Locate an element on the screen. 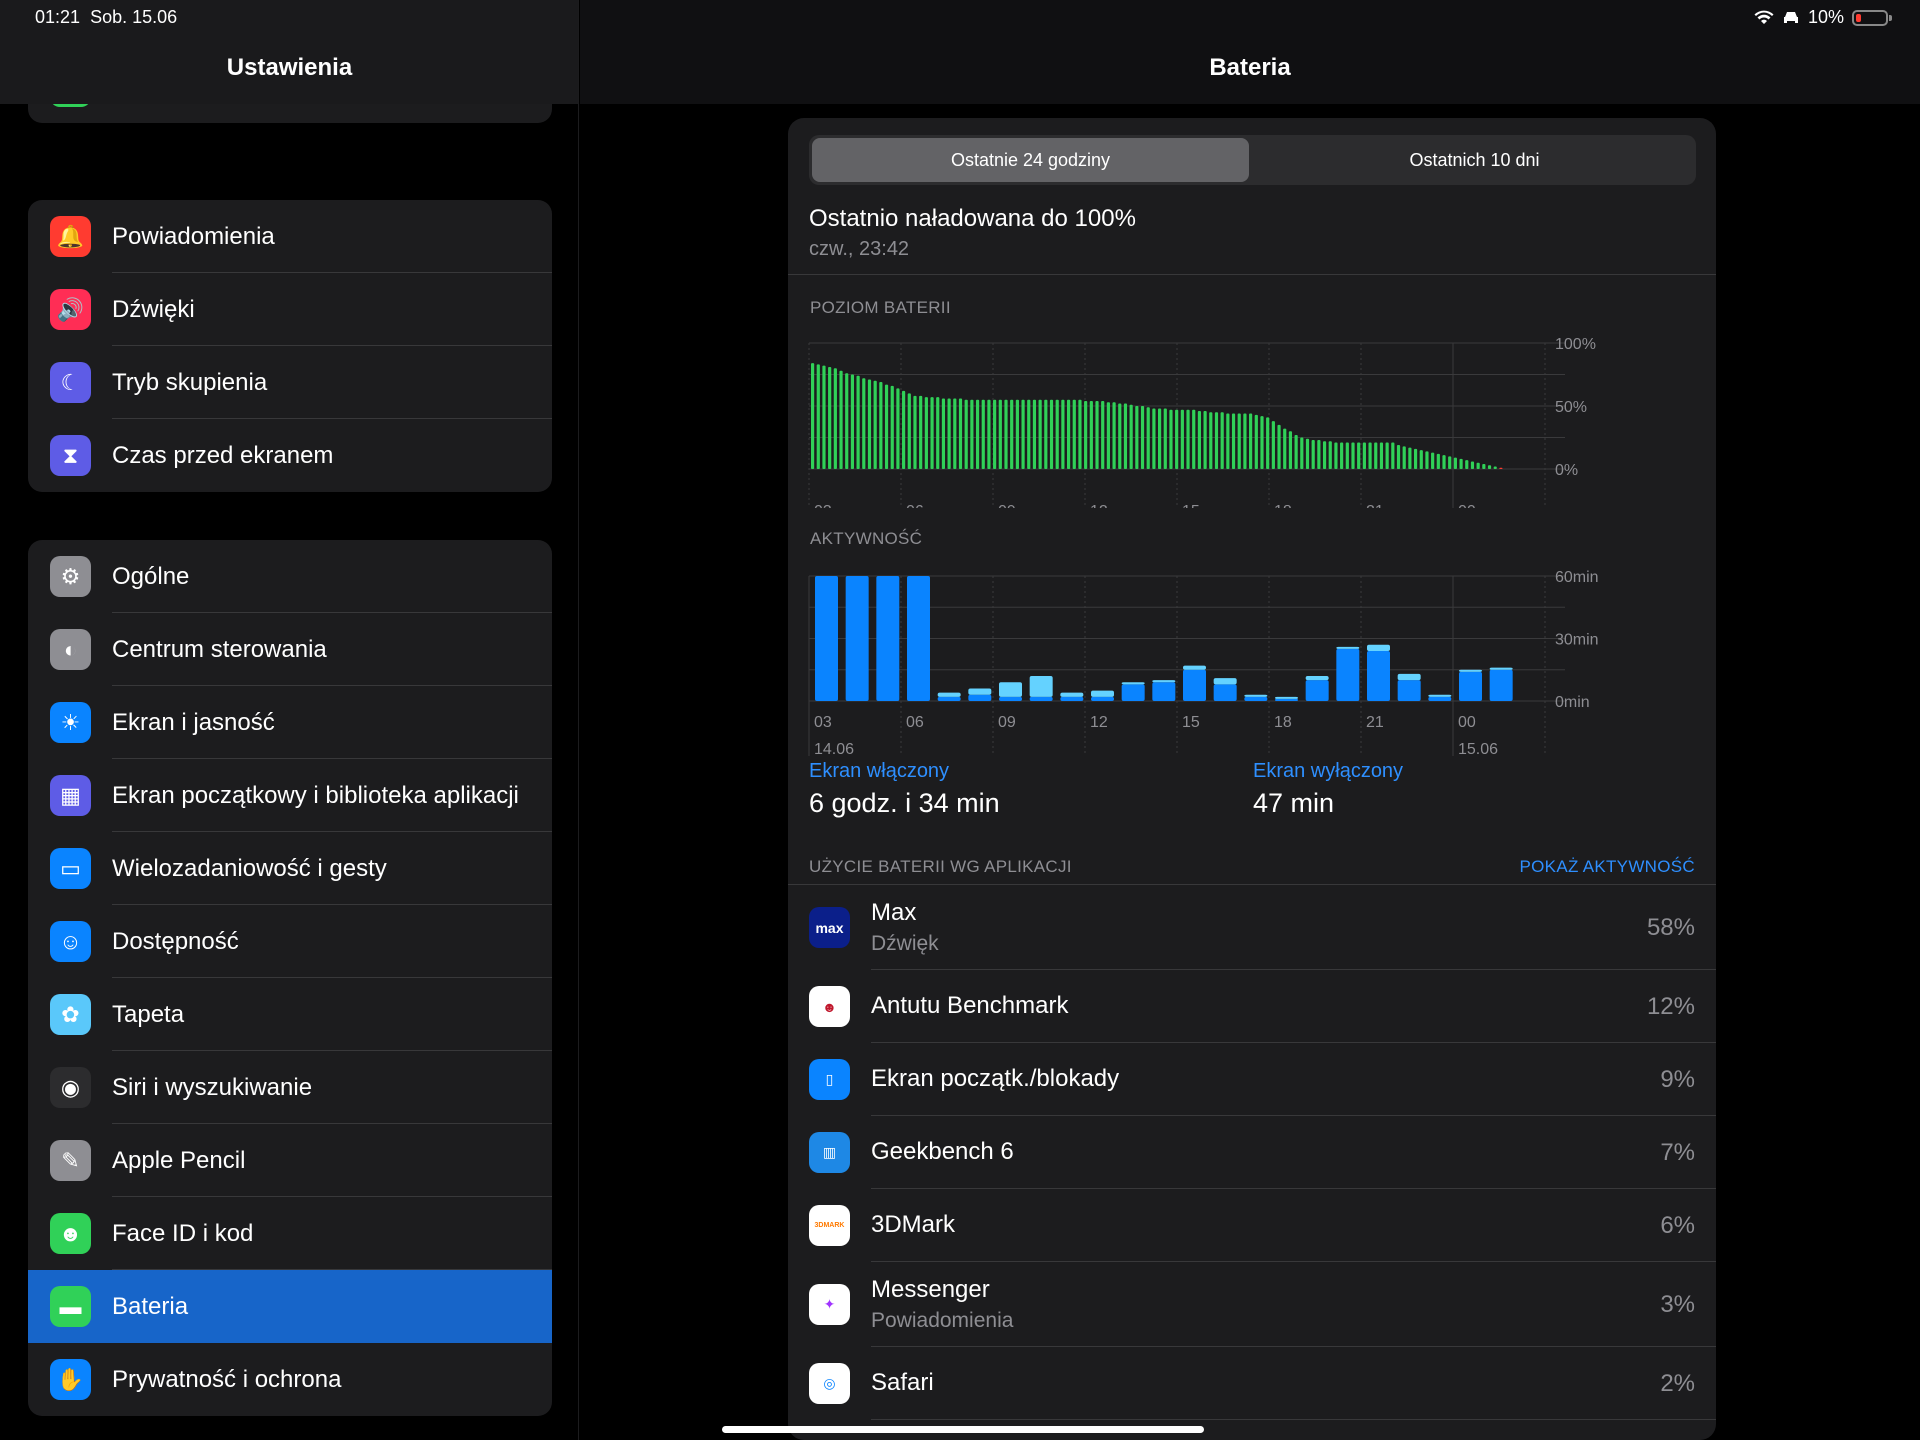 The height and width of the screenshot is (1440, 1920). app-usage-row: ✦ Messenger Powiadomienia 3% is located at coordinates (1252, 1304).